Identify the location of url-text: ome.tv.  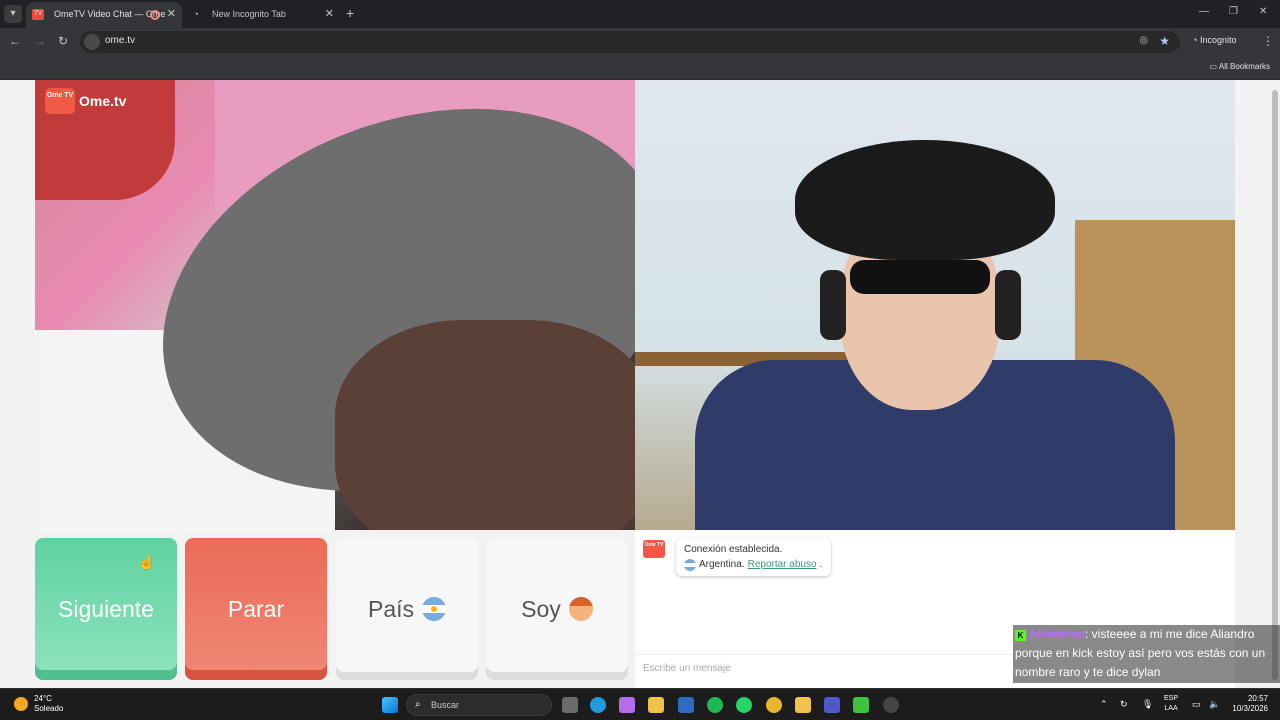
(120, 40).